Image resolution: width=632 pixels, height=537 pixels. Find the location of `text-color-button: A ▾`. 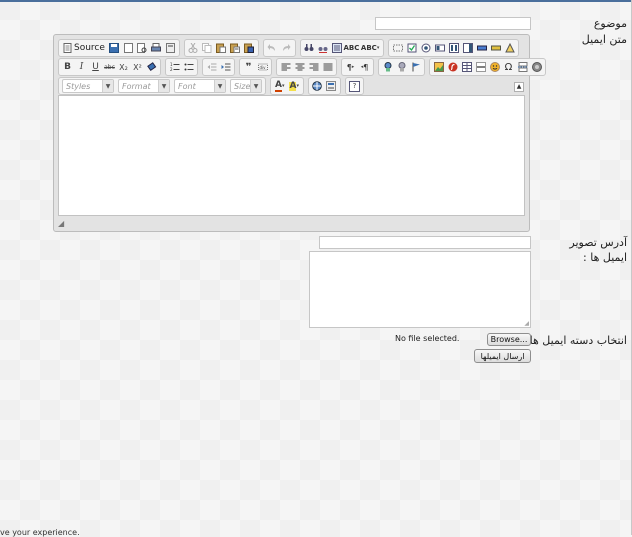

text-color-button: A ▾ is located at coordinates (279, 86).